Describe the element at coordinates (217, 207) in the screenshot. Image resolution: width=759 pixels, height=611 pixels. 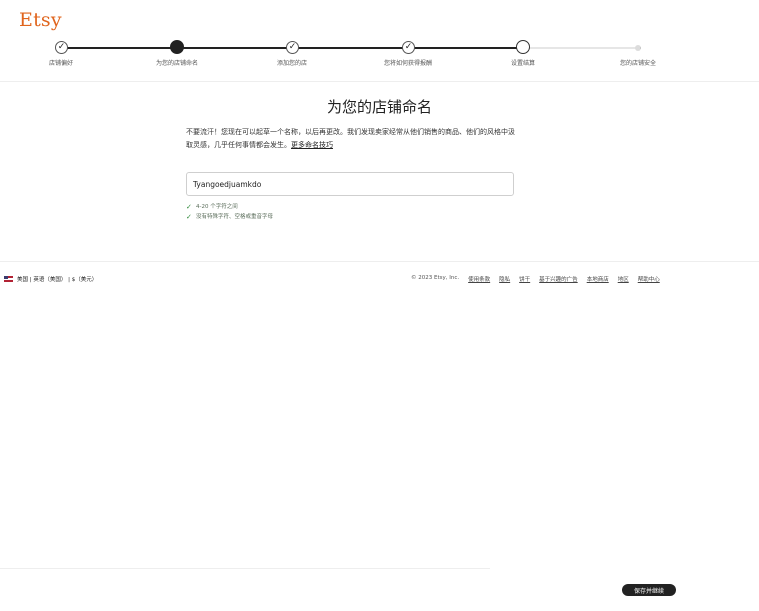
I see `requirement-text: 4-20 个字符之间` at that location.